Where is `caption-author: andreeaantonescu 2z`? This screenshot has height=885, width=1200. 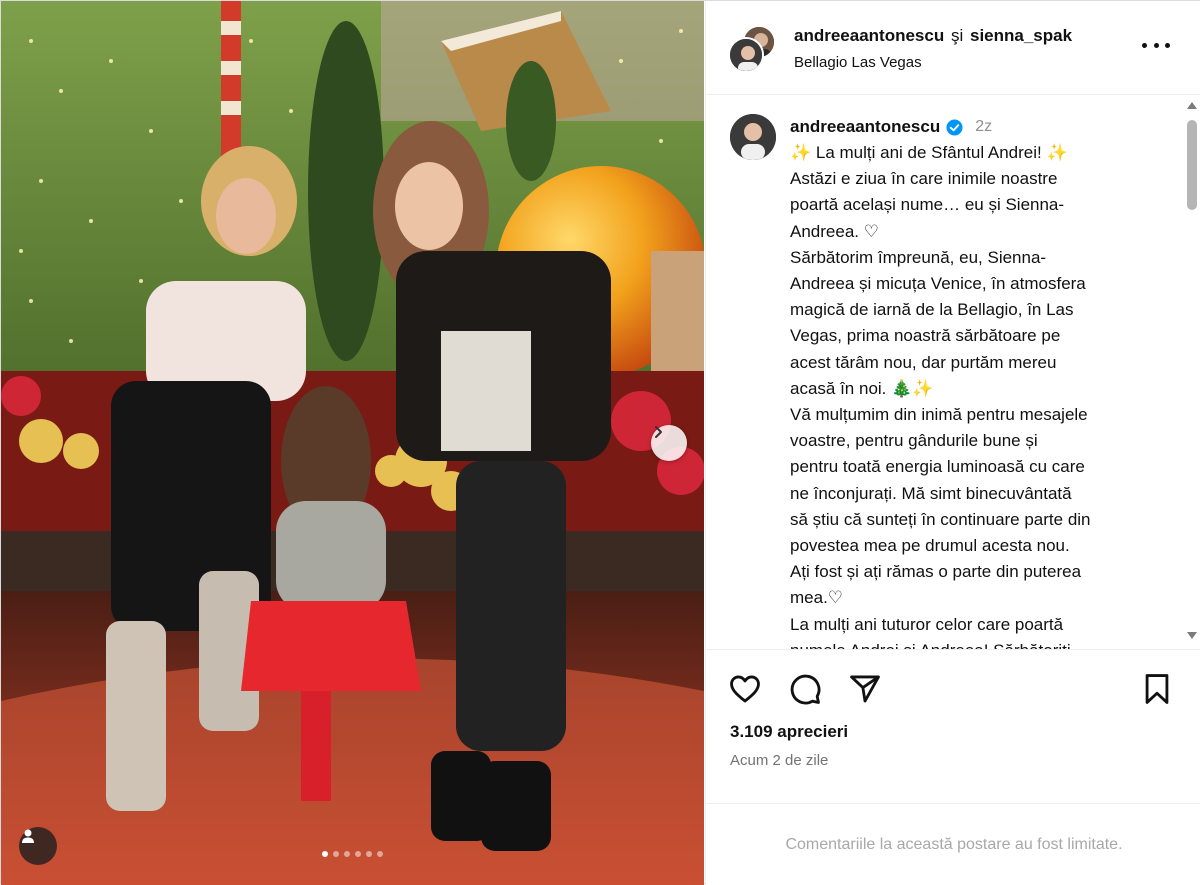
caption-author: andreeaantonescu 2z is located at coordinates (891, 127).